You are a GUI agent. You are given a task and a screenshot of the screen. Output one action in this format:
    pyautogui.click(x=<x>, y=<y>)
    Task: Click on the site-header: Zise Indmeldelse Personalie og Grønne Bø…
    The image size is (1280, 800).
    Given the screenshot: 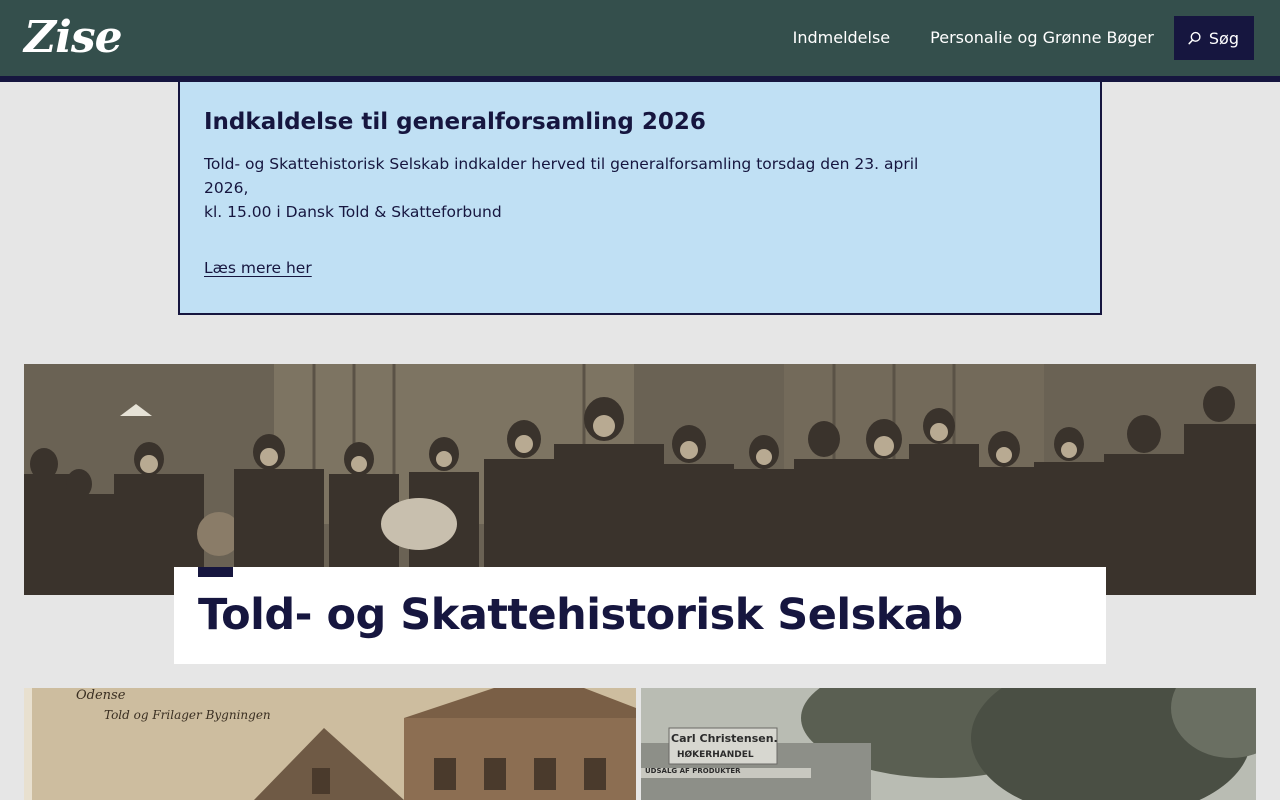 What is the action you would take?
    pyautogui.click(x=640, y=41)
    